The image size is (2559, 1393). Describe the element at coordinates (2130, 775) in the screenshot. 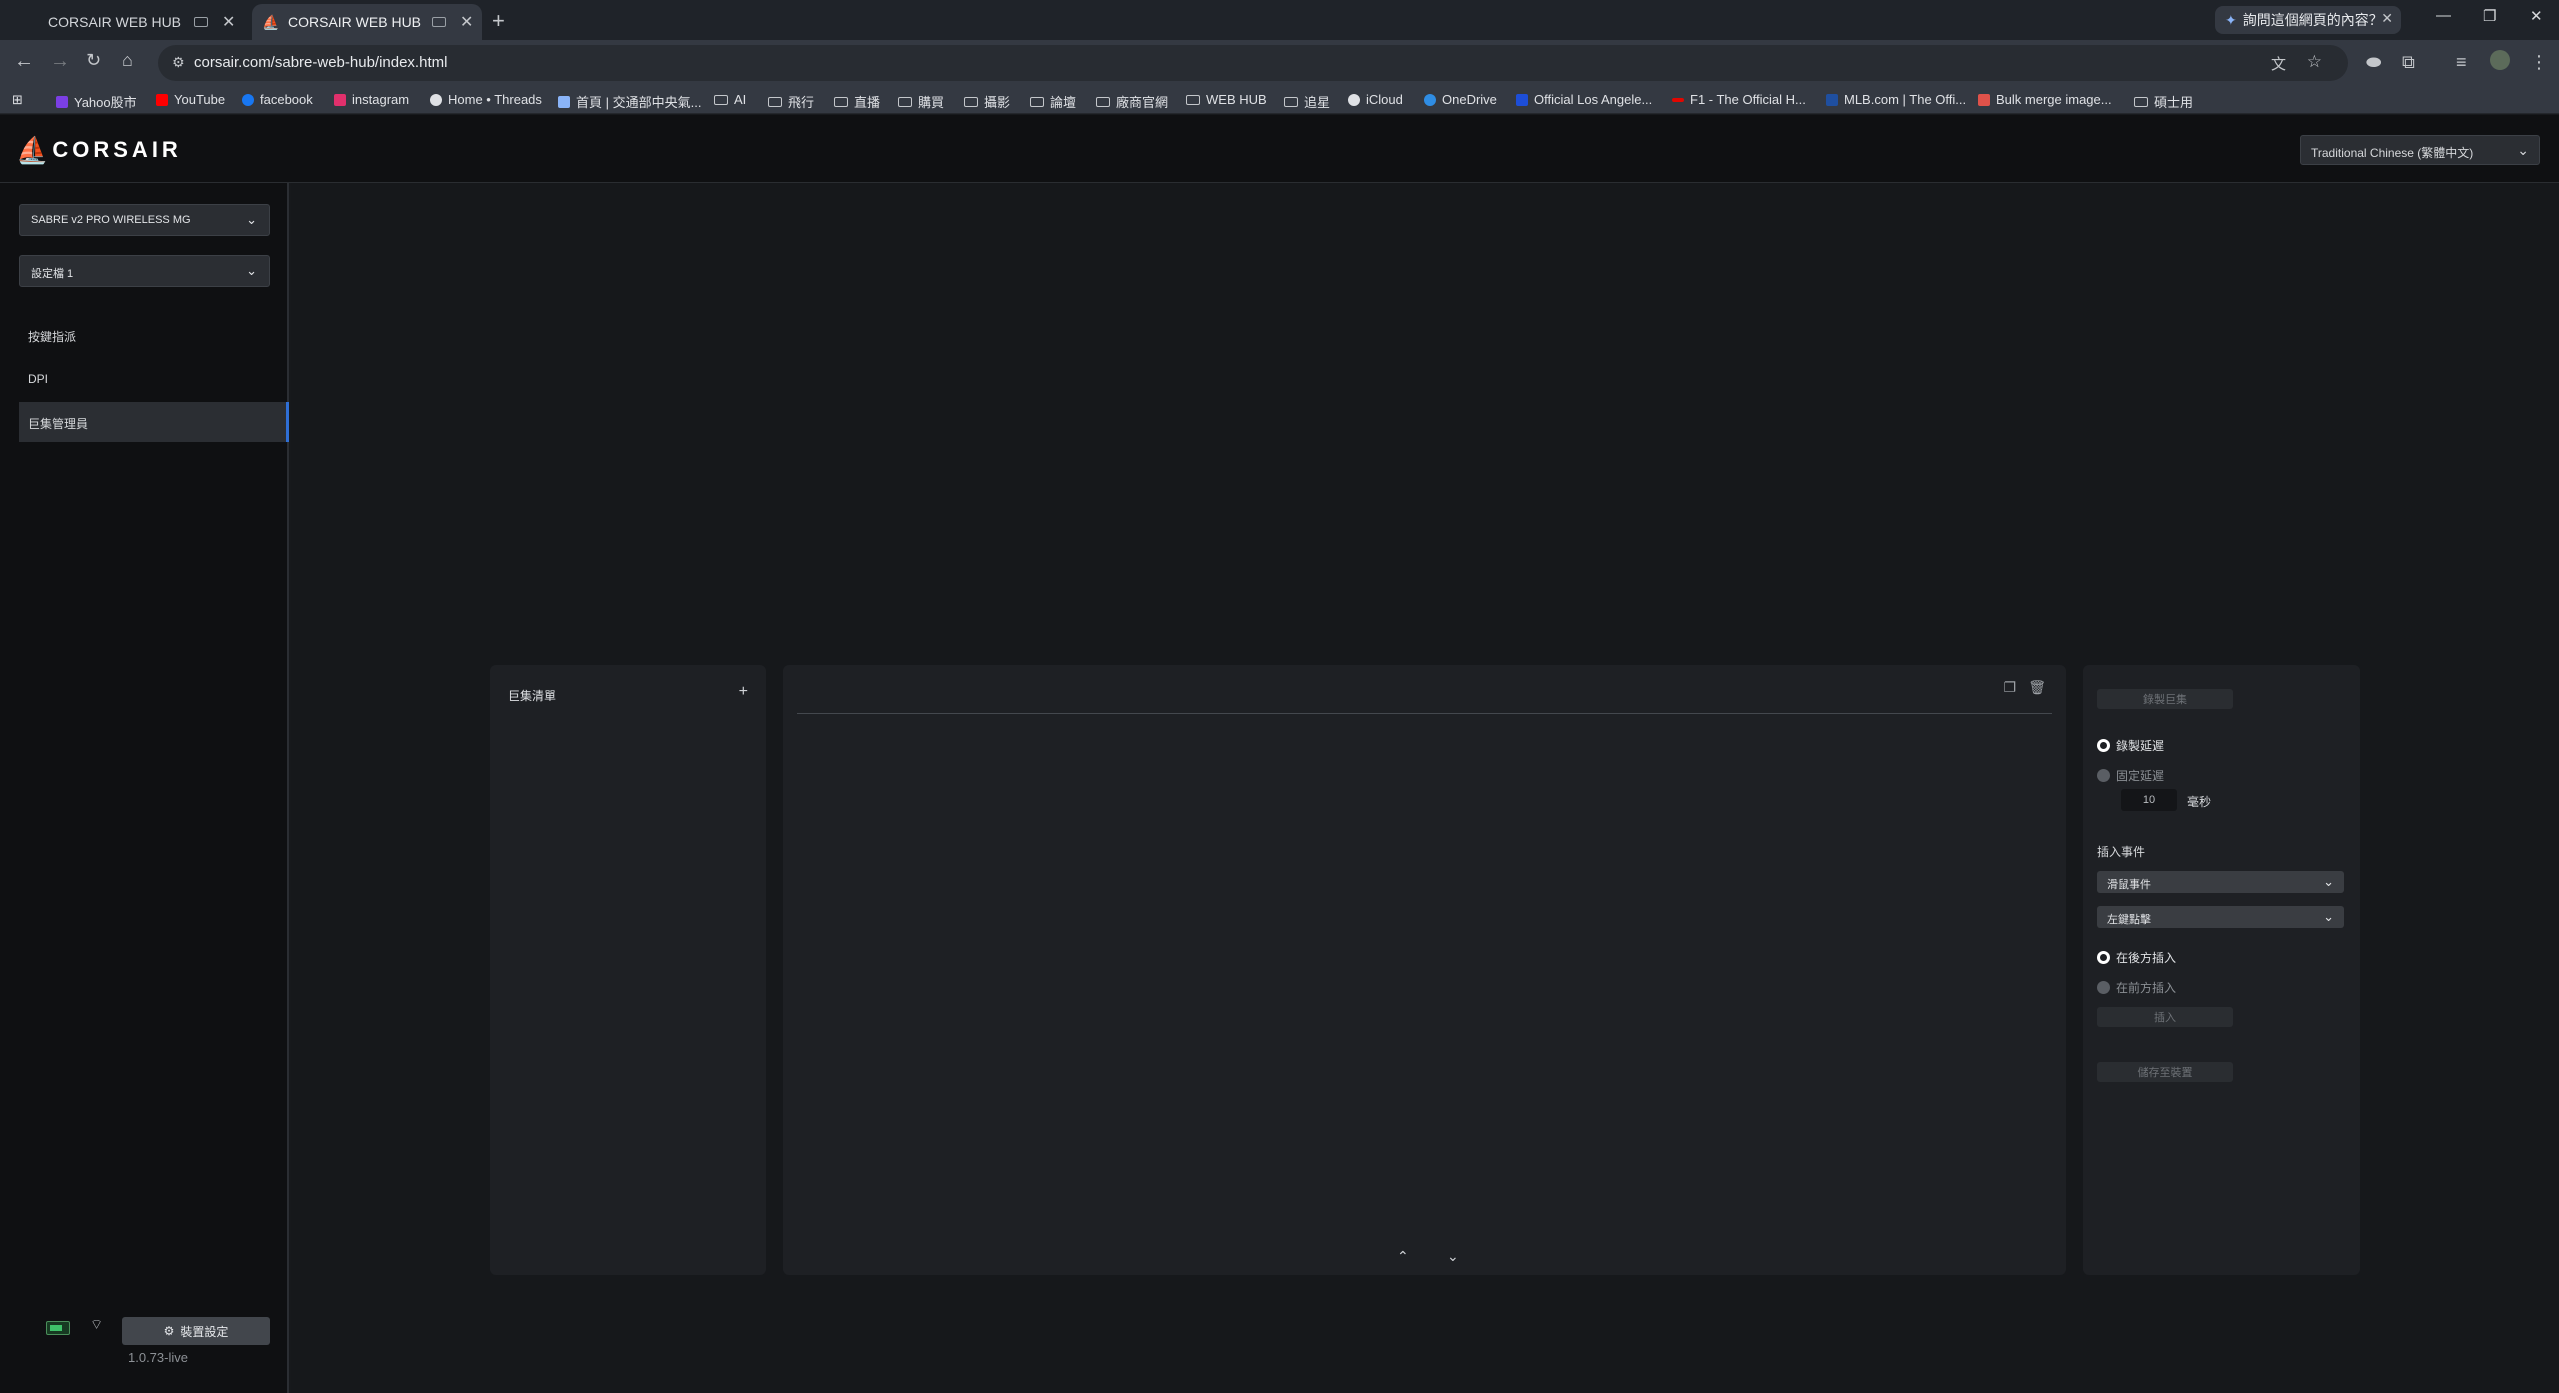

I see `fixed-delay-radio: 固定延遲` at that location.